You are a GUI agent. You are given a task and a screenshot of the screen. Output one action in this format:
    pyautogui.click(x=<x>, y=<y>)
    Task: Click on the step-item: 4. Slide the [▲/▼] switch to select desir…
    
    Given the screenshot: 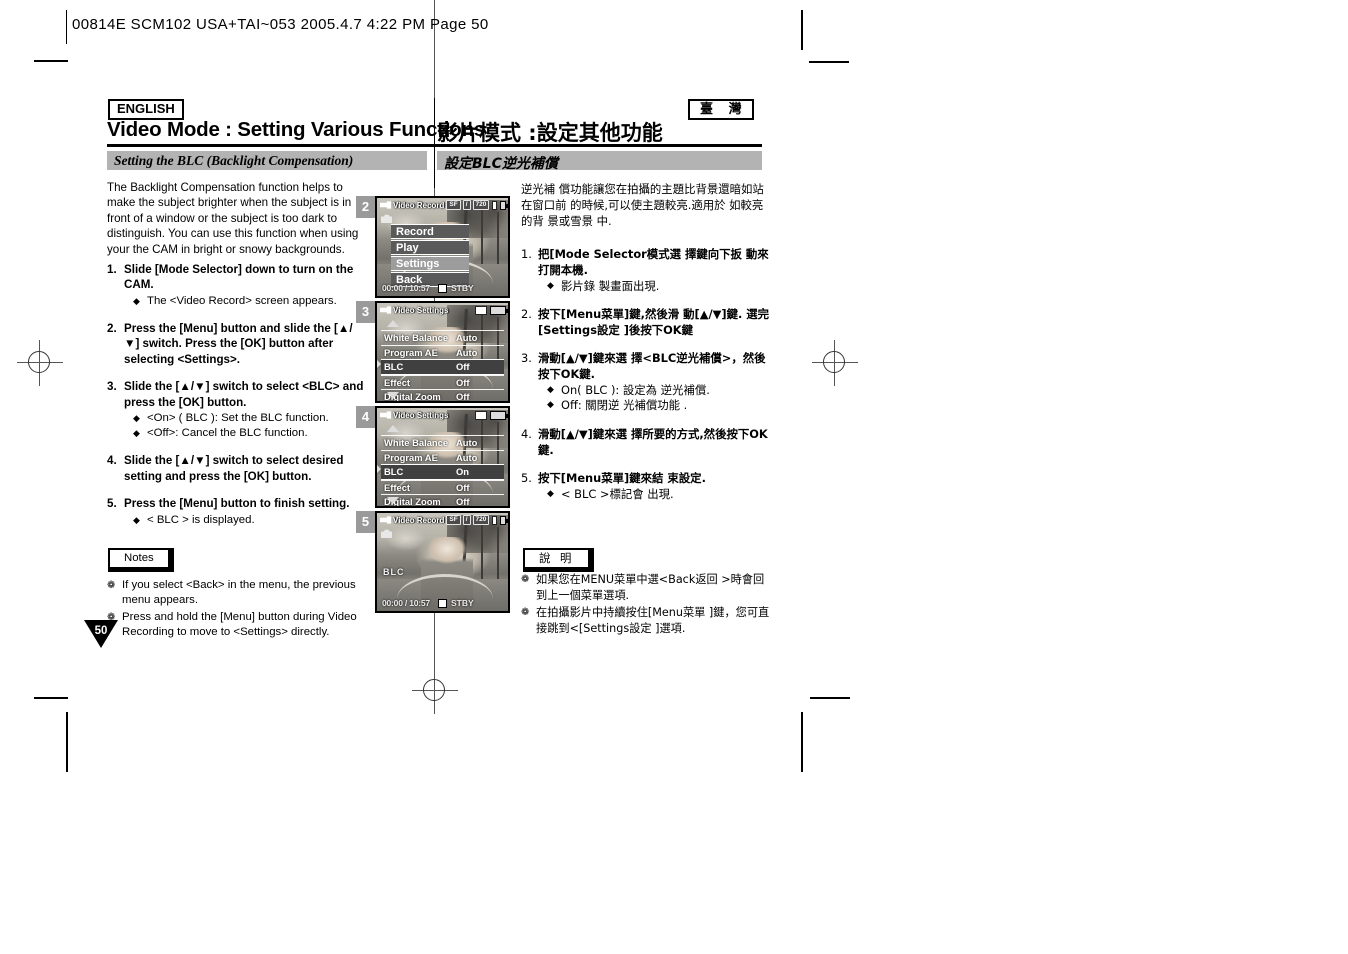 What is the action you would take?
    pyautogui.click(x=236, y=468)
    